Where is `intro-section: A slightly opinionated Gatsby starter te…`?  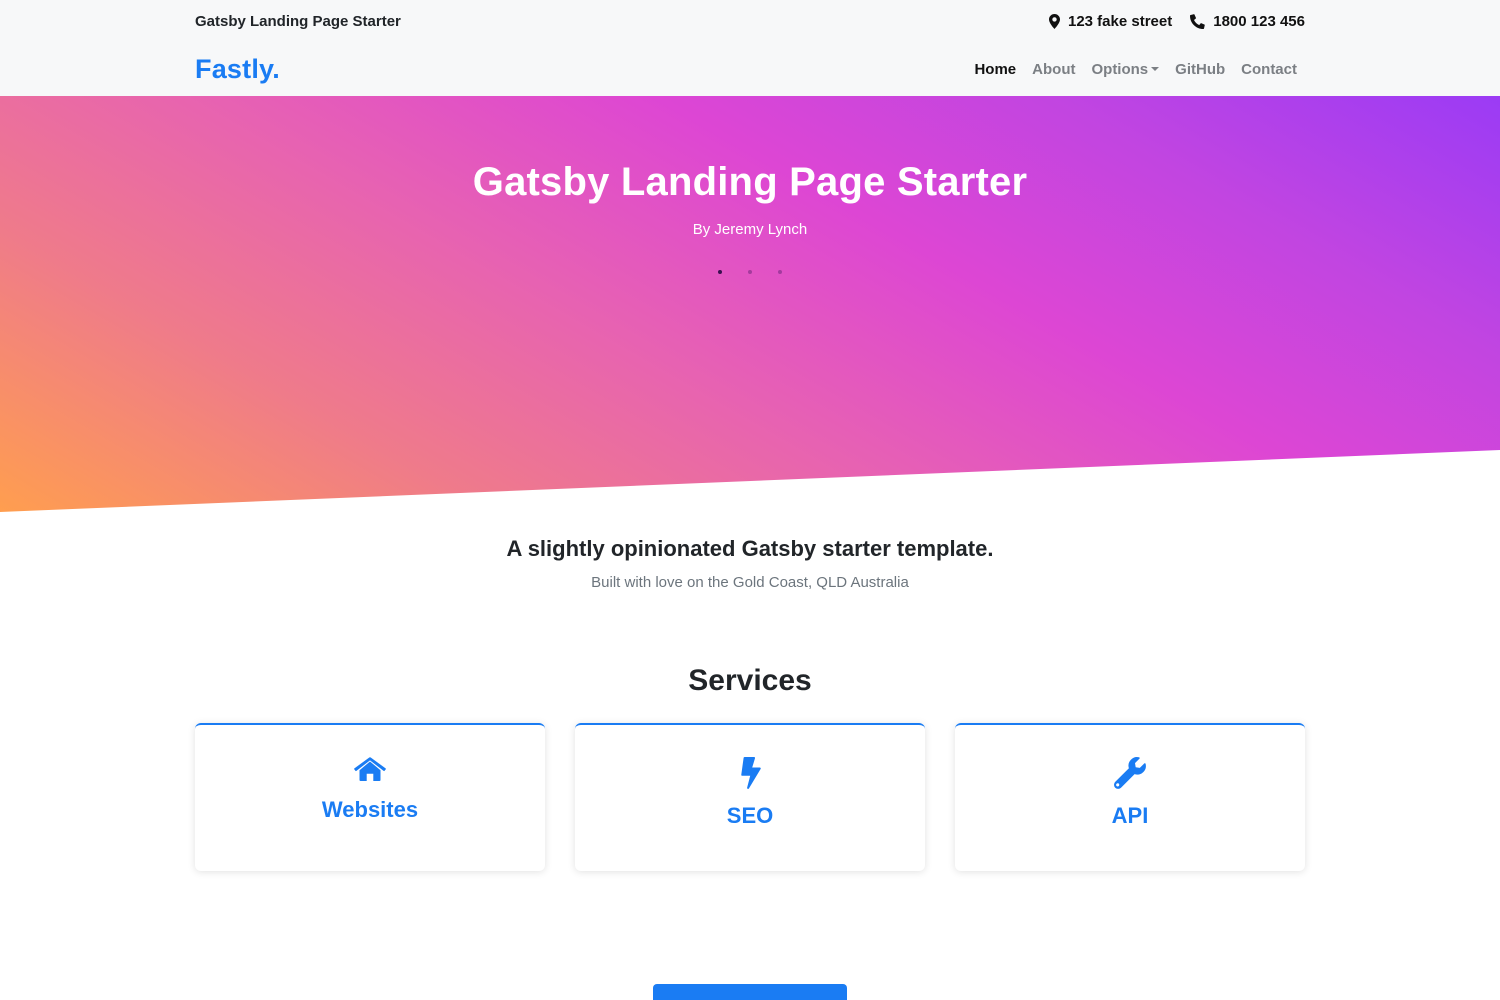
intro-section: A slightly opinionated Gatsby starter te… is located at coordinates (750, 563).